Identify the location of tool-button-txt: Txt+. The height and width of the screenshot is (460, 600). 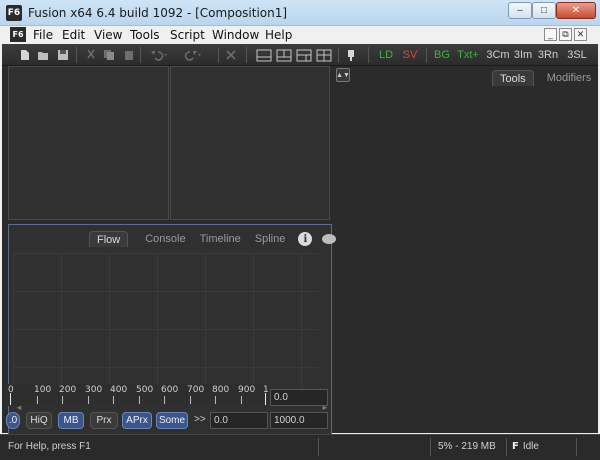
(468, 55).